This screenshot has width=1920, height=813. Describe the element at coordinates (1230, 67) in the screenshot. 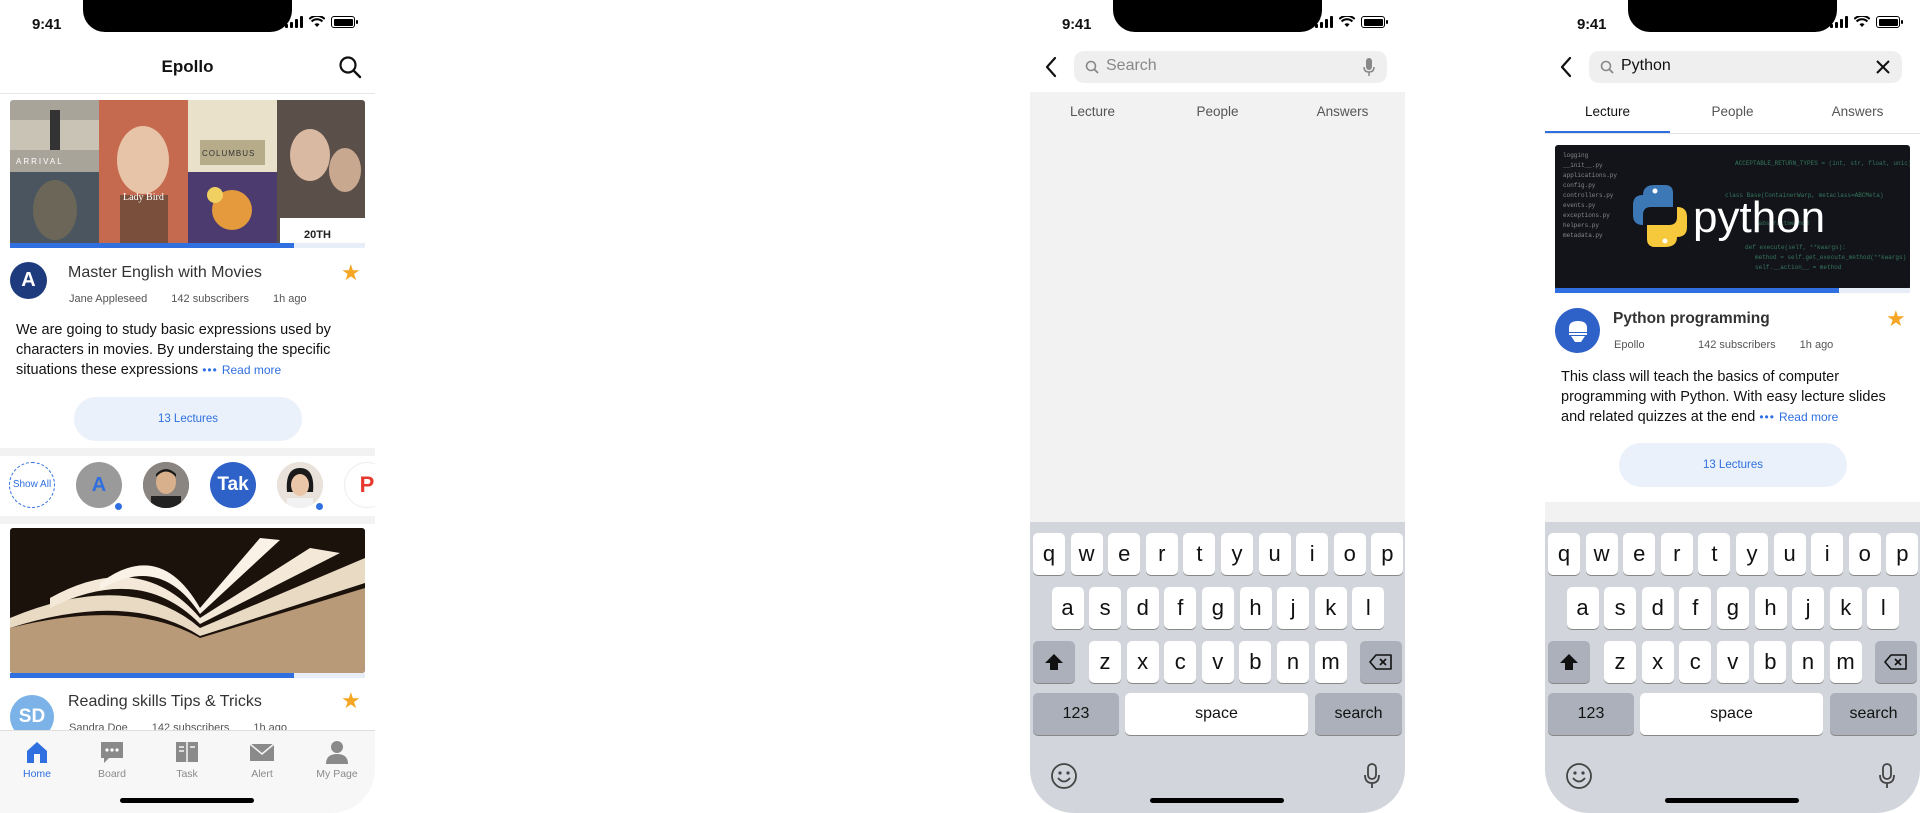

I see `search-input: Search` at that location.